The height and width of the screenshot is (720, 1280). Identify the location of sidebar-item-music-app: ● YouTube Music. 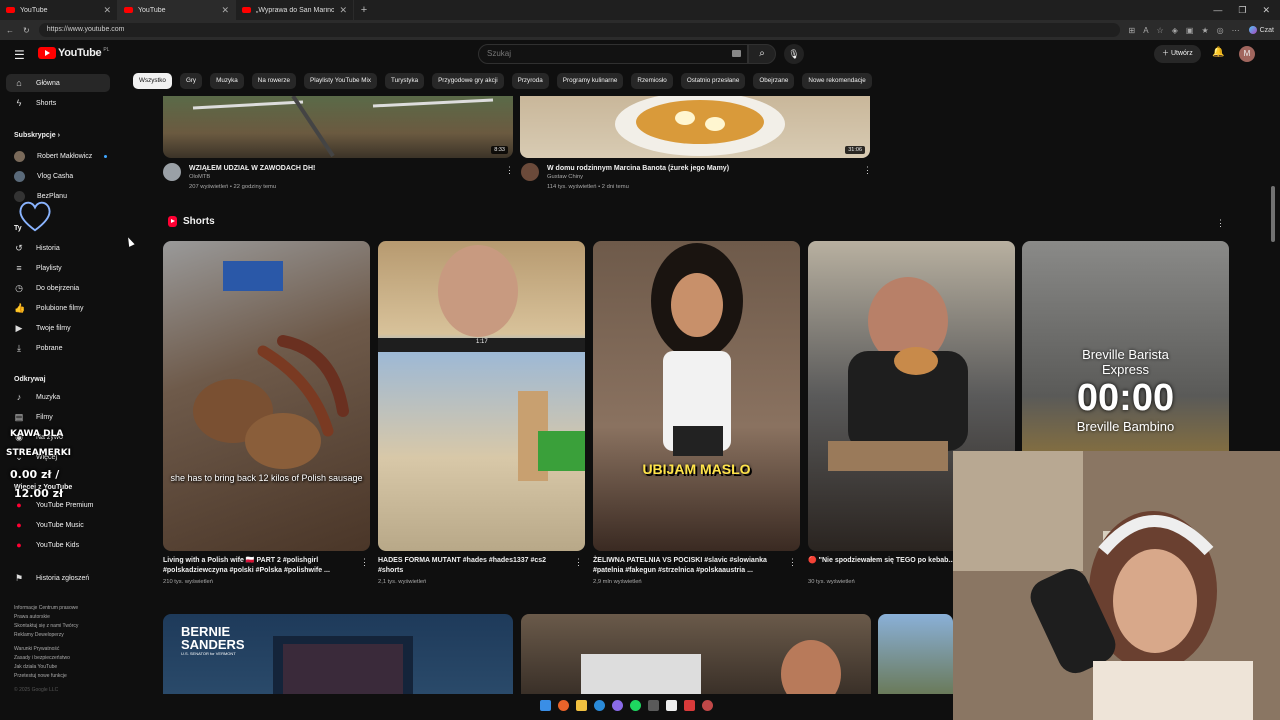
(58, 525).